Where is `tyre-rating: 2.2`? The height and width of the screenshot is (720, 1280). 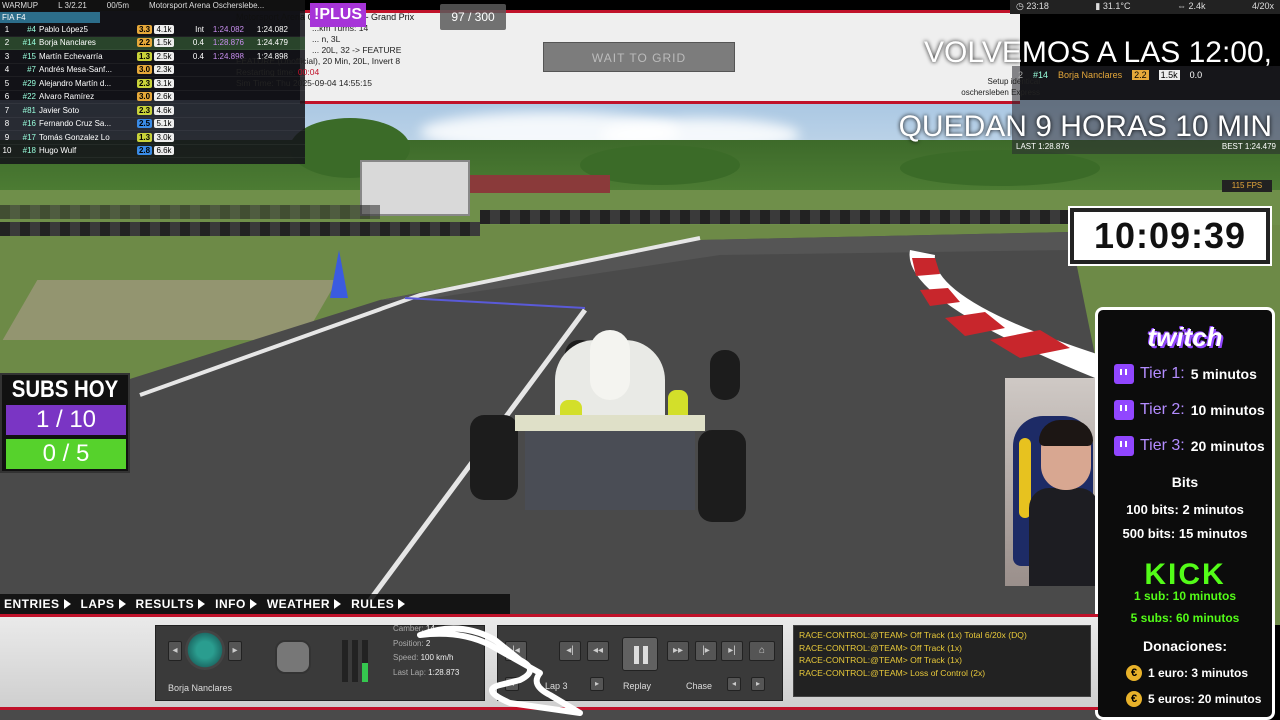 tyre-rating: 2.2 is located at coordinates (144, 43).